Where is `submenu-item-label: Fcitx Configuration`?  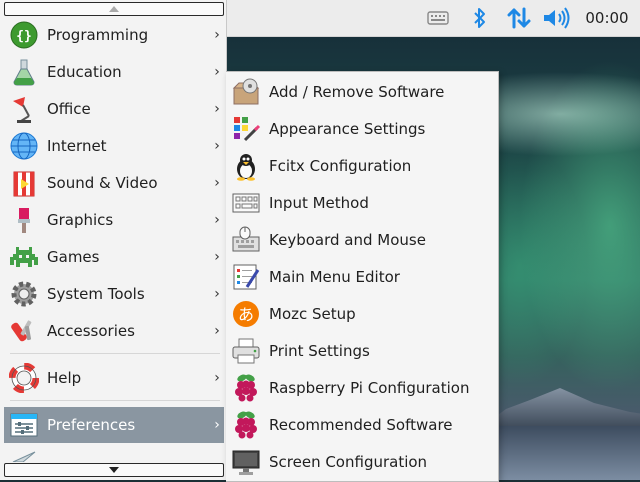
submenu-item-label: Fcitx Configuration is located at coordinates (340, 165).